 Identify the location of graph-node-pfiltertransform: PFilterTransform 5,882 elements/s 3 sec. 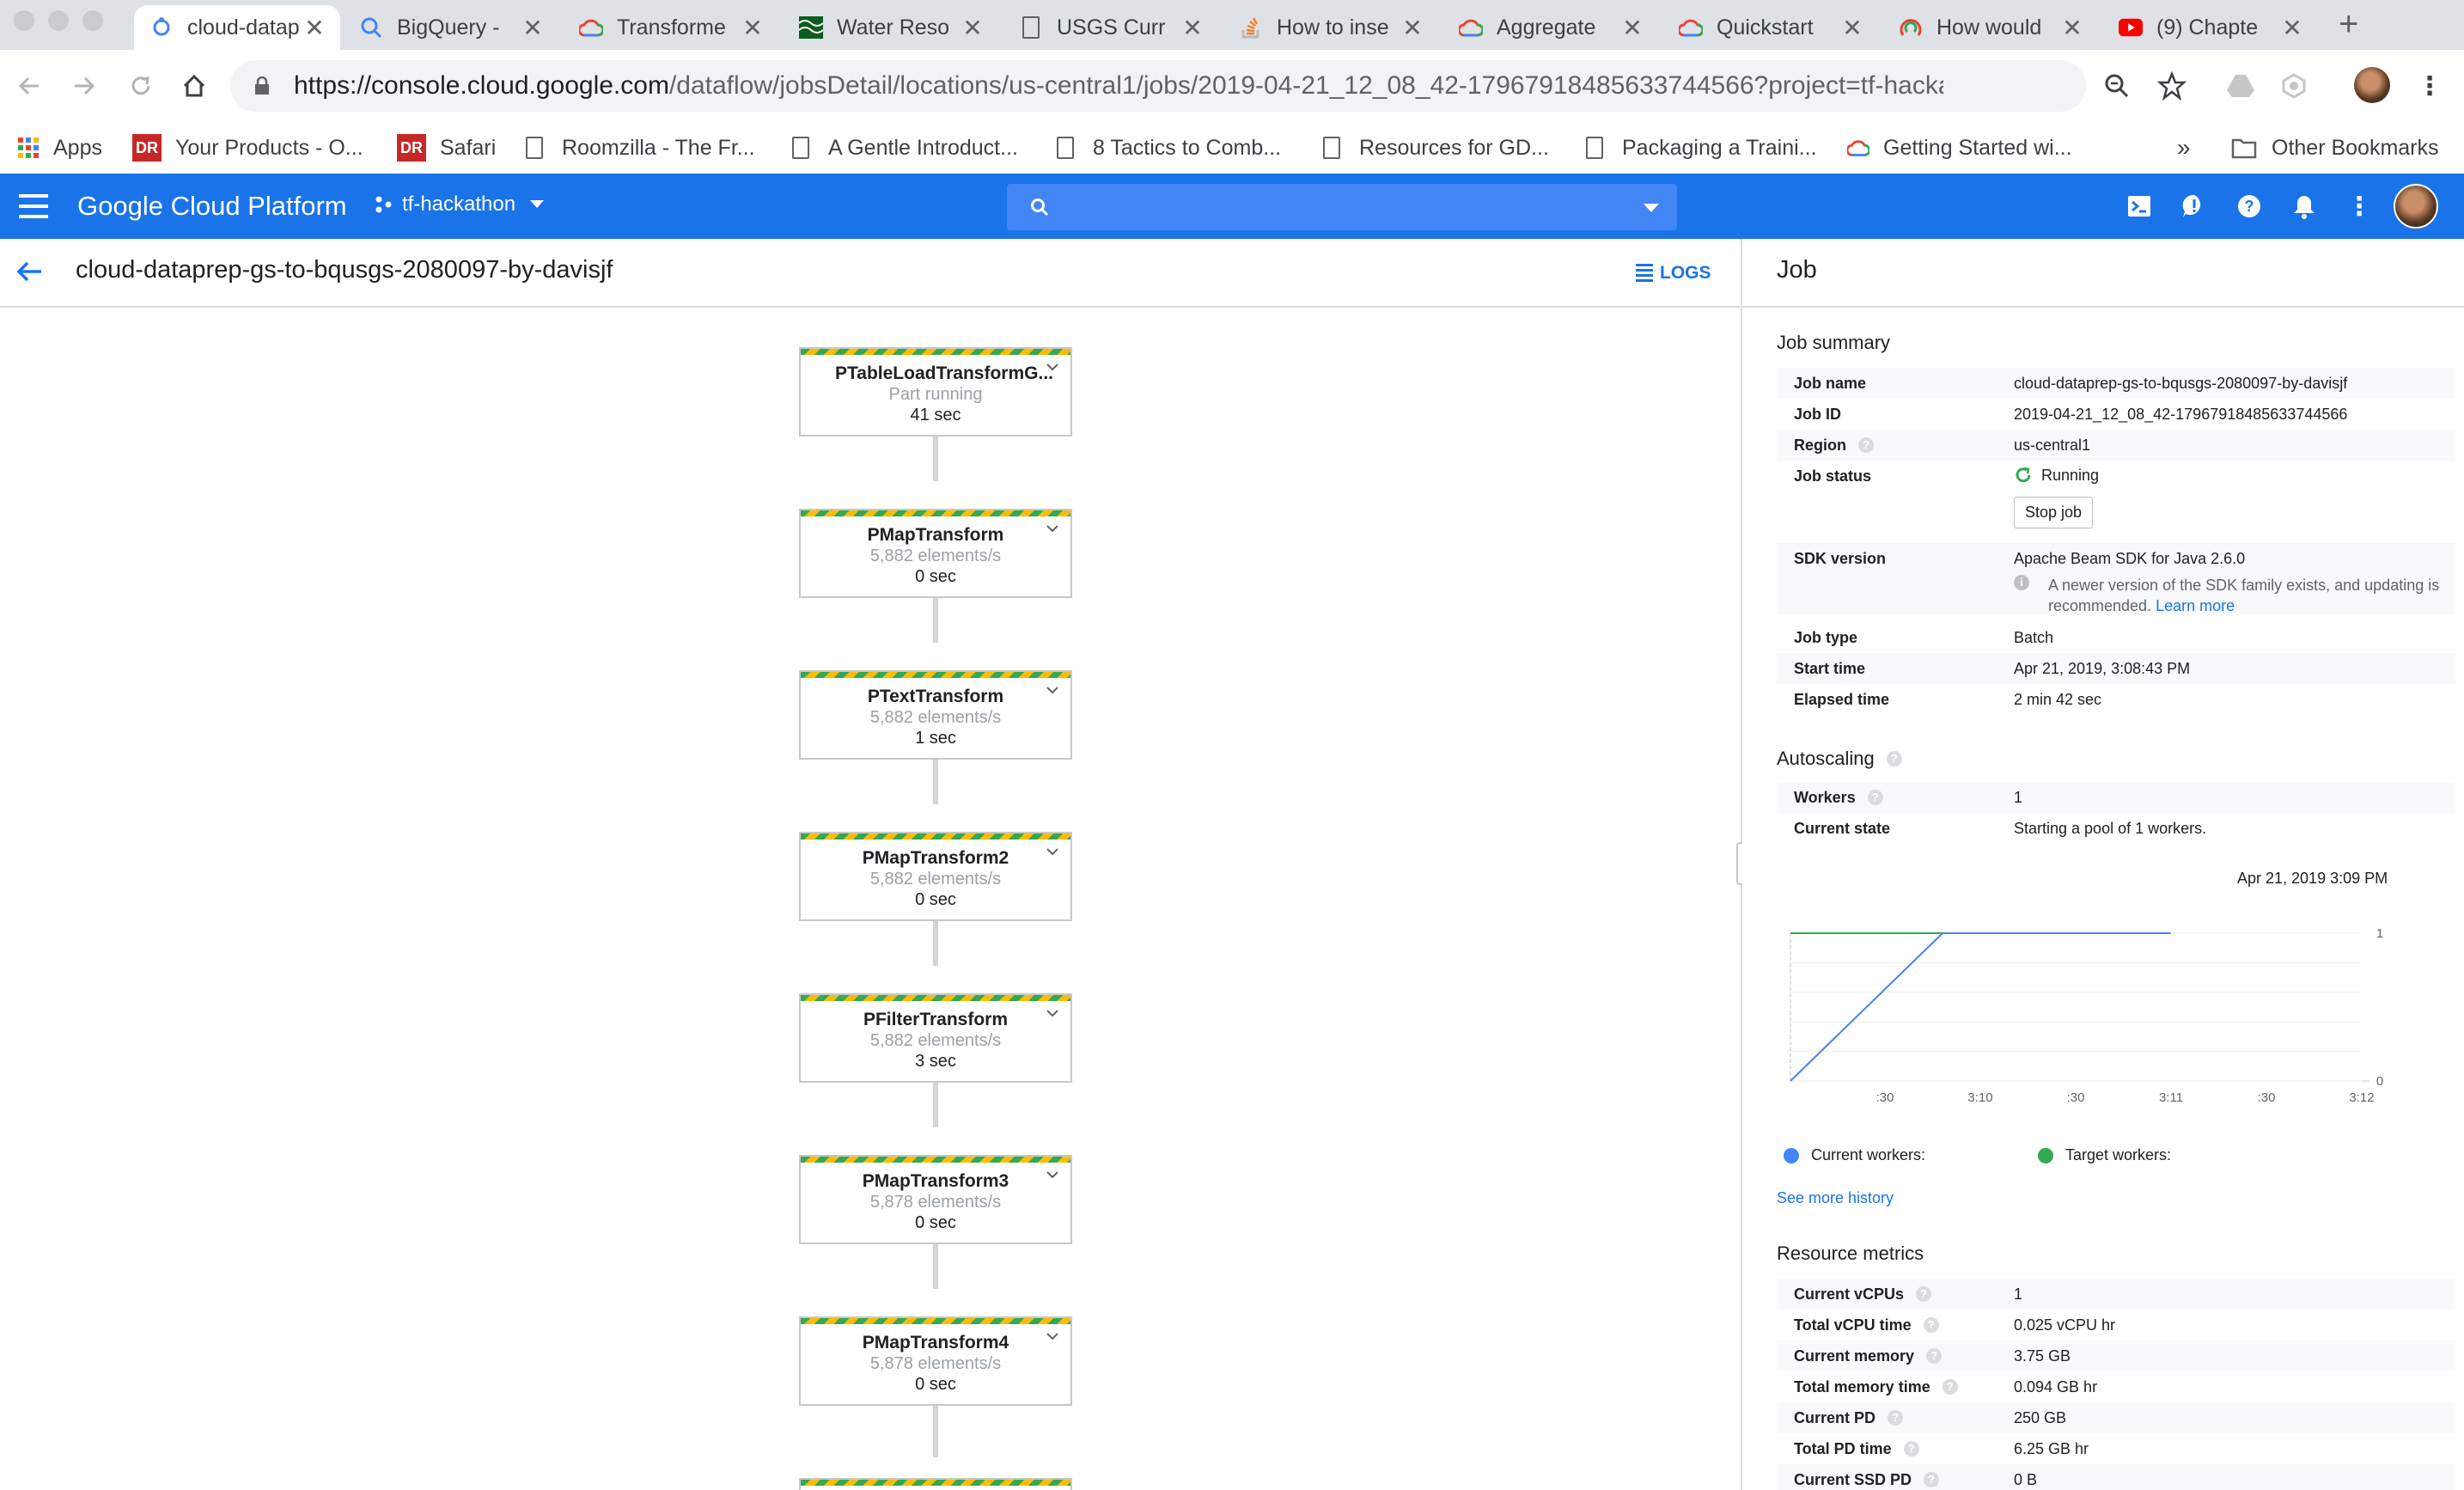
(935, 1038).